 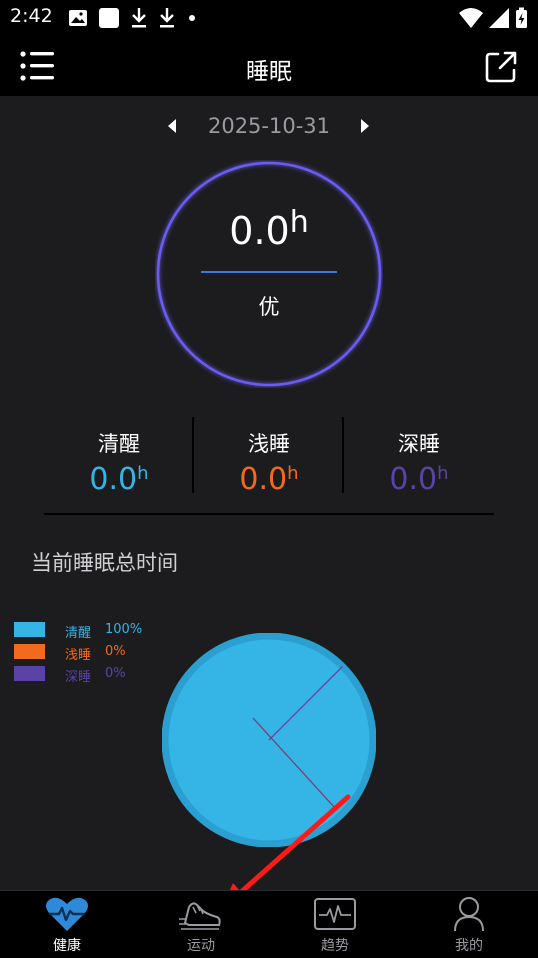 What do you see at coordinates (94, 676) in the screenshot?
I see `legend-item: 深睡 0%` at bounding box center [94, 676].